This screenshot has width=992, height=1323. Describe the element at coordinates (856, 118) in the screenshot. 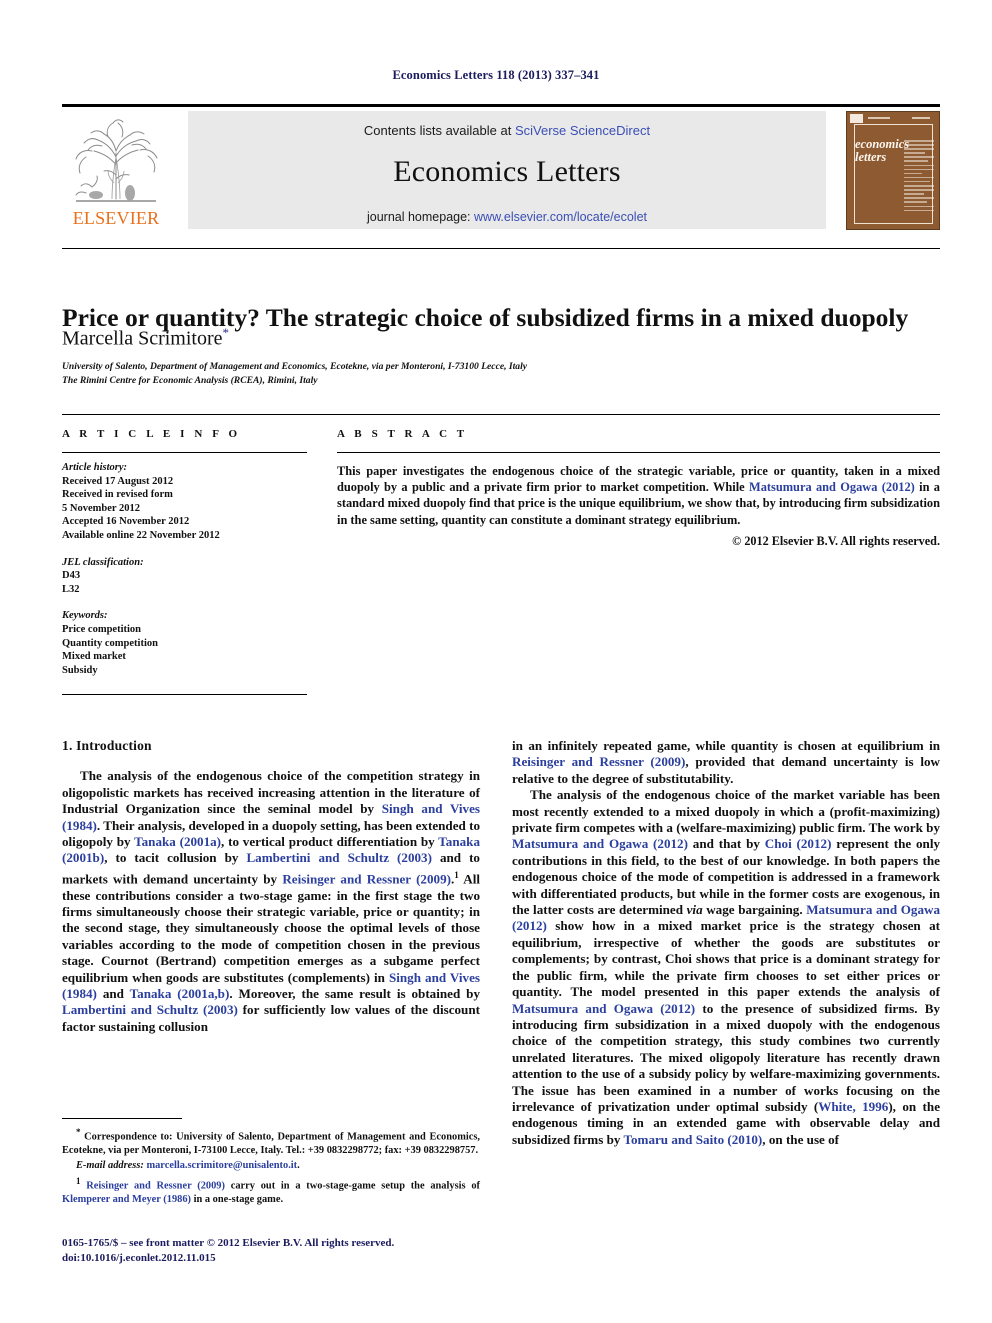

I see `cover-publisher-mark` at that location.